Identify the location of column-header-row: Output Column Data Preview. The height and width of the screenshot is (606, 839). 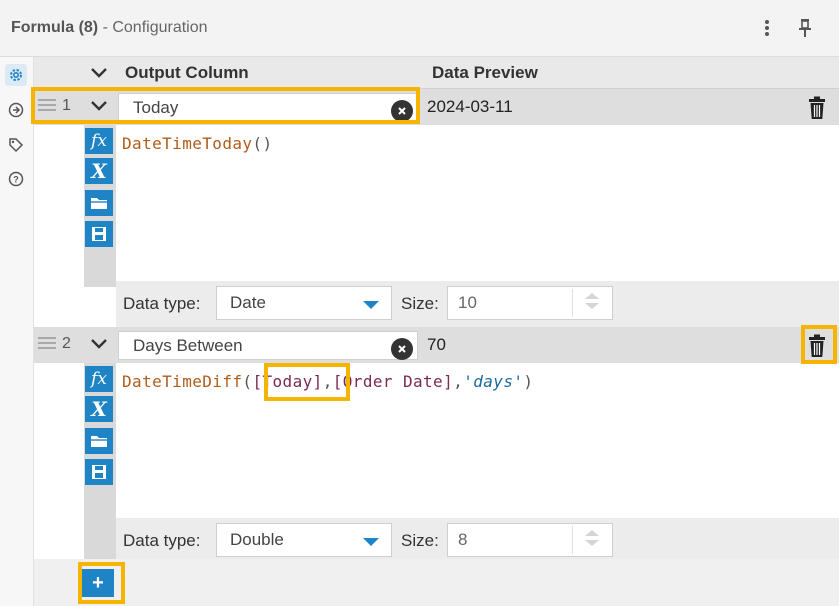
(436, 73).